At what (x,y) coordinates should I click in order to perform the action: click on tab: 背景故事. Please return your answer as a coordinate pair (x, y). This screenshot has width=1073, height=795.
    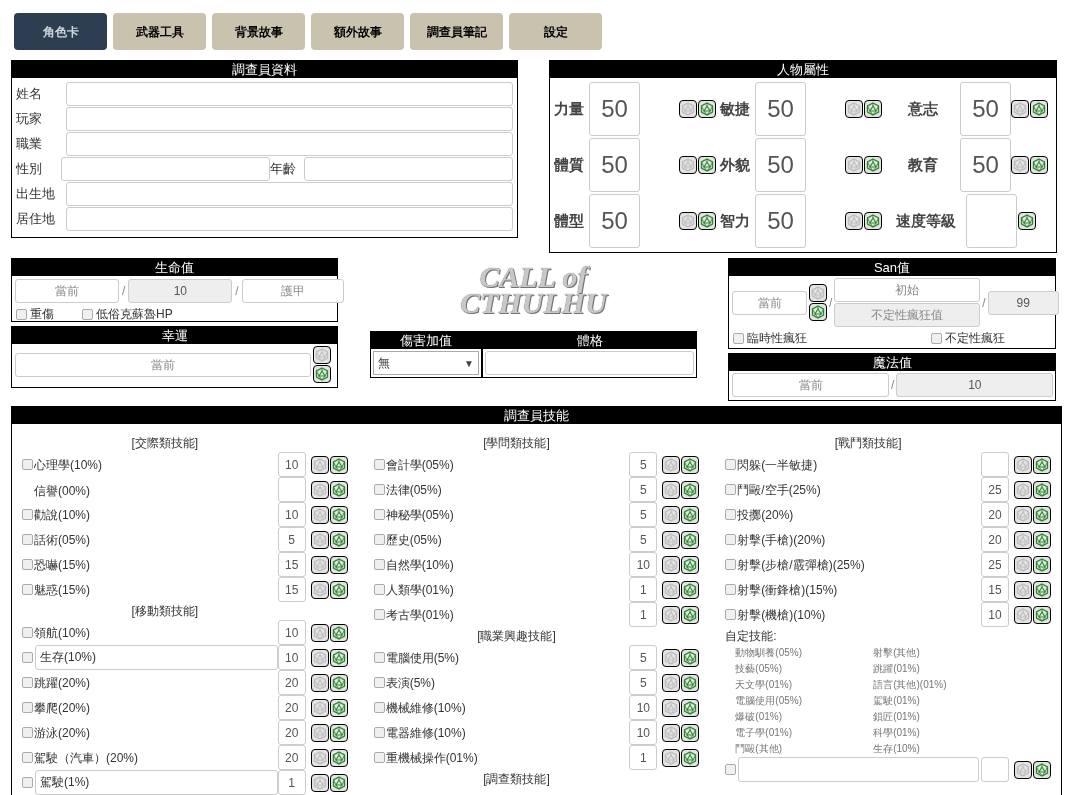
    Looking at the image, I should click on (258, 31).